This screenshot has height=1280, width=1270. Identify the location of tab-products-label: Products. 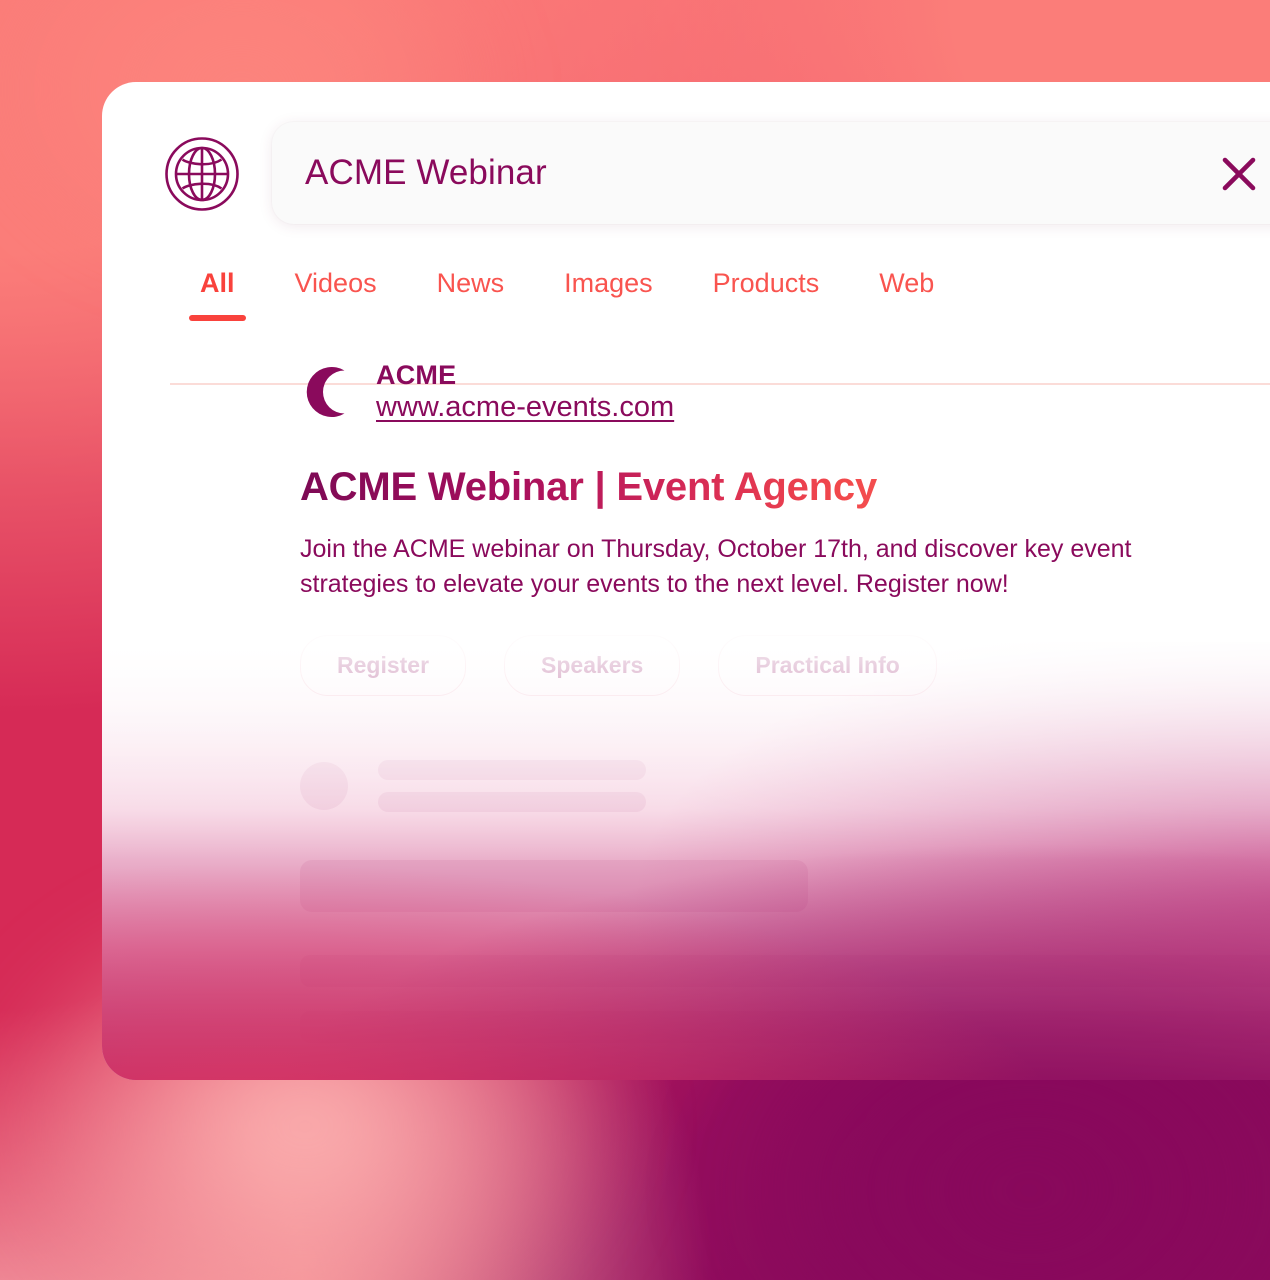
(766, 283).